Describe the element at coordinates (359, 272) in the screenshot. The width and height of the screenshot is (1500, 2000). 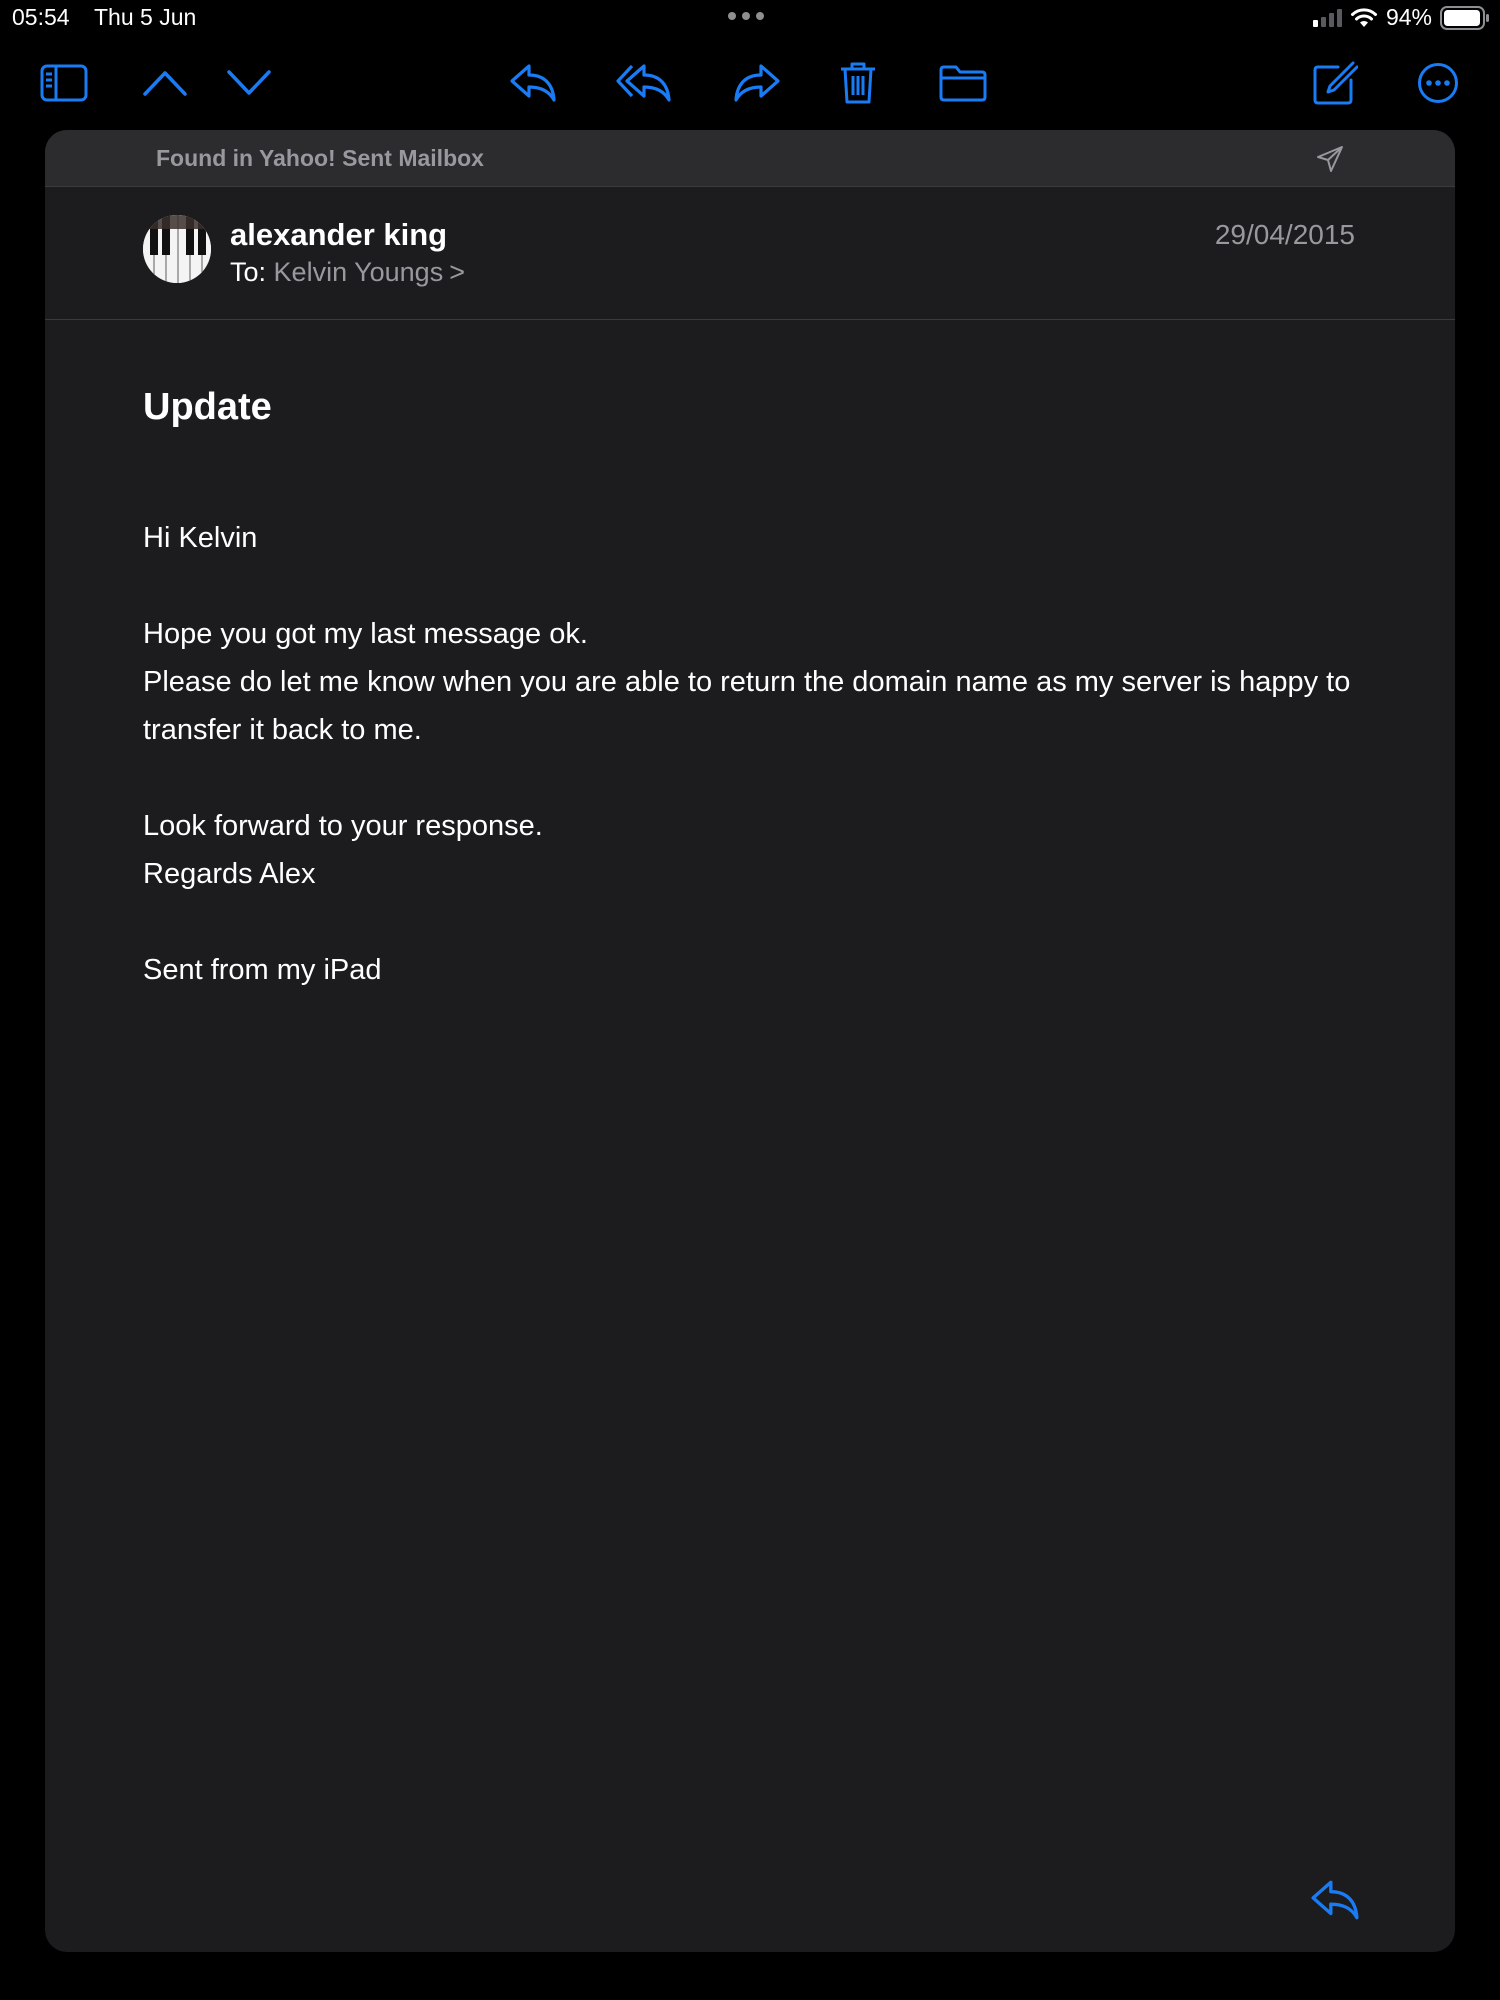
I see `recipient-name: Kelvin Youngs` at that location.